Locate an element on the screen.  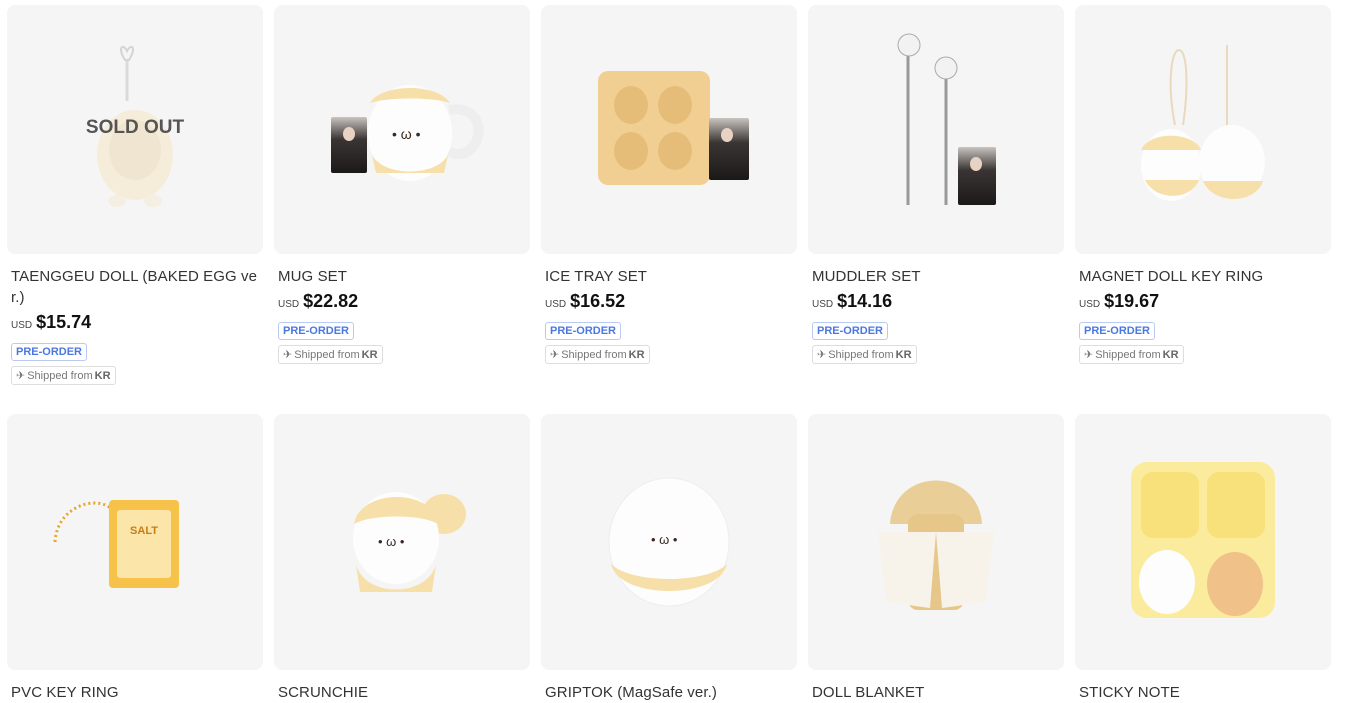
price-amount: $16.52 is located at coordinates (598, 301).